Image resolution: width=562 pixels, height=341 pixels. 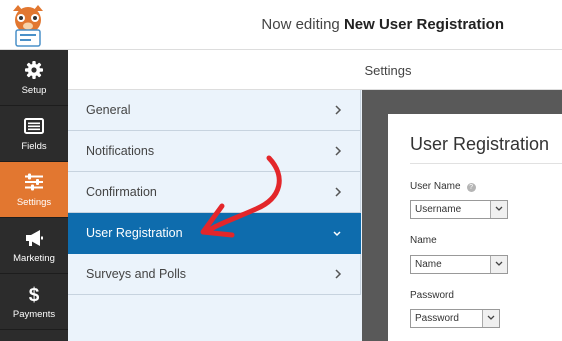 I want to click on section-label: Notifications, so click(x=120, y=151).